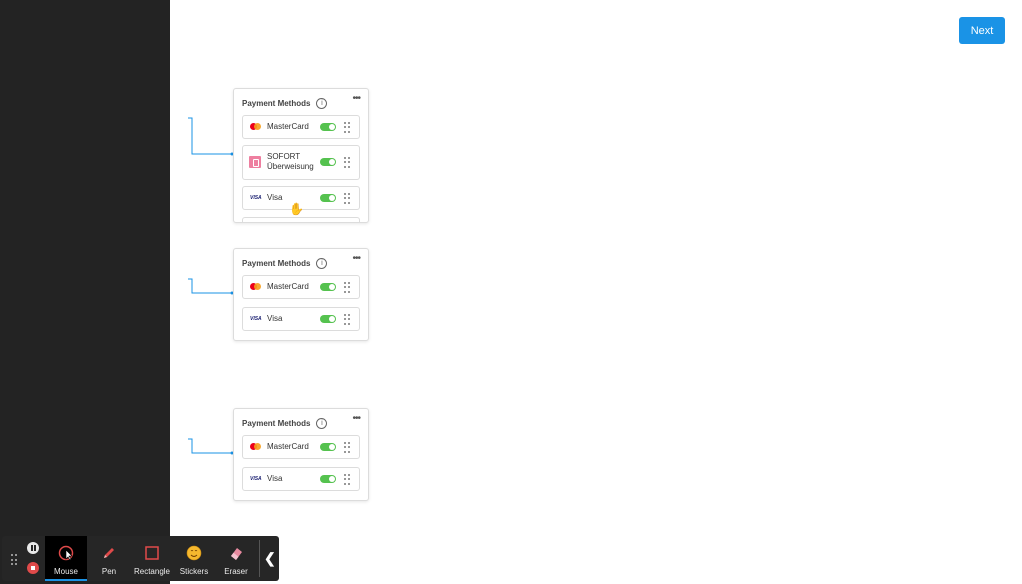 This screenshot has height=584, width=1022. What do you see at coordinates (109, 553) in the screenshot?
I see `pen-icon` at bounding box center [109, 553].